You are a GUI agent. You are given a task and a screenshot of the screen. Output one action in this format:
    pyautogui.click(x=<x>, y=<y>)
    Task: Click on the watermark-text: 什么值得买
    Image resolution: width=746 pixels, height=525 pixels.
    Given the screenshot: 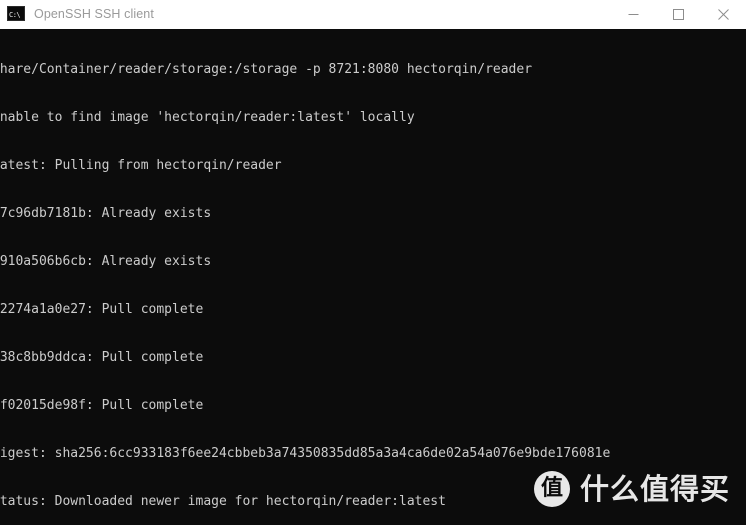 What is the action you would take?
    pyautogui.click(x=654, y=488)
    